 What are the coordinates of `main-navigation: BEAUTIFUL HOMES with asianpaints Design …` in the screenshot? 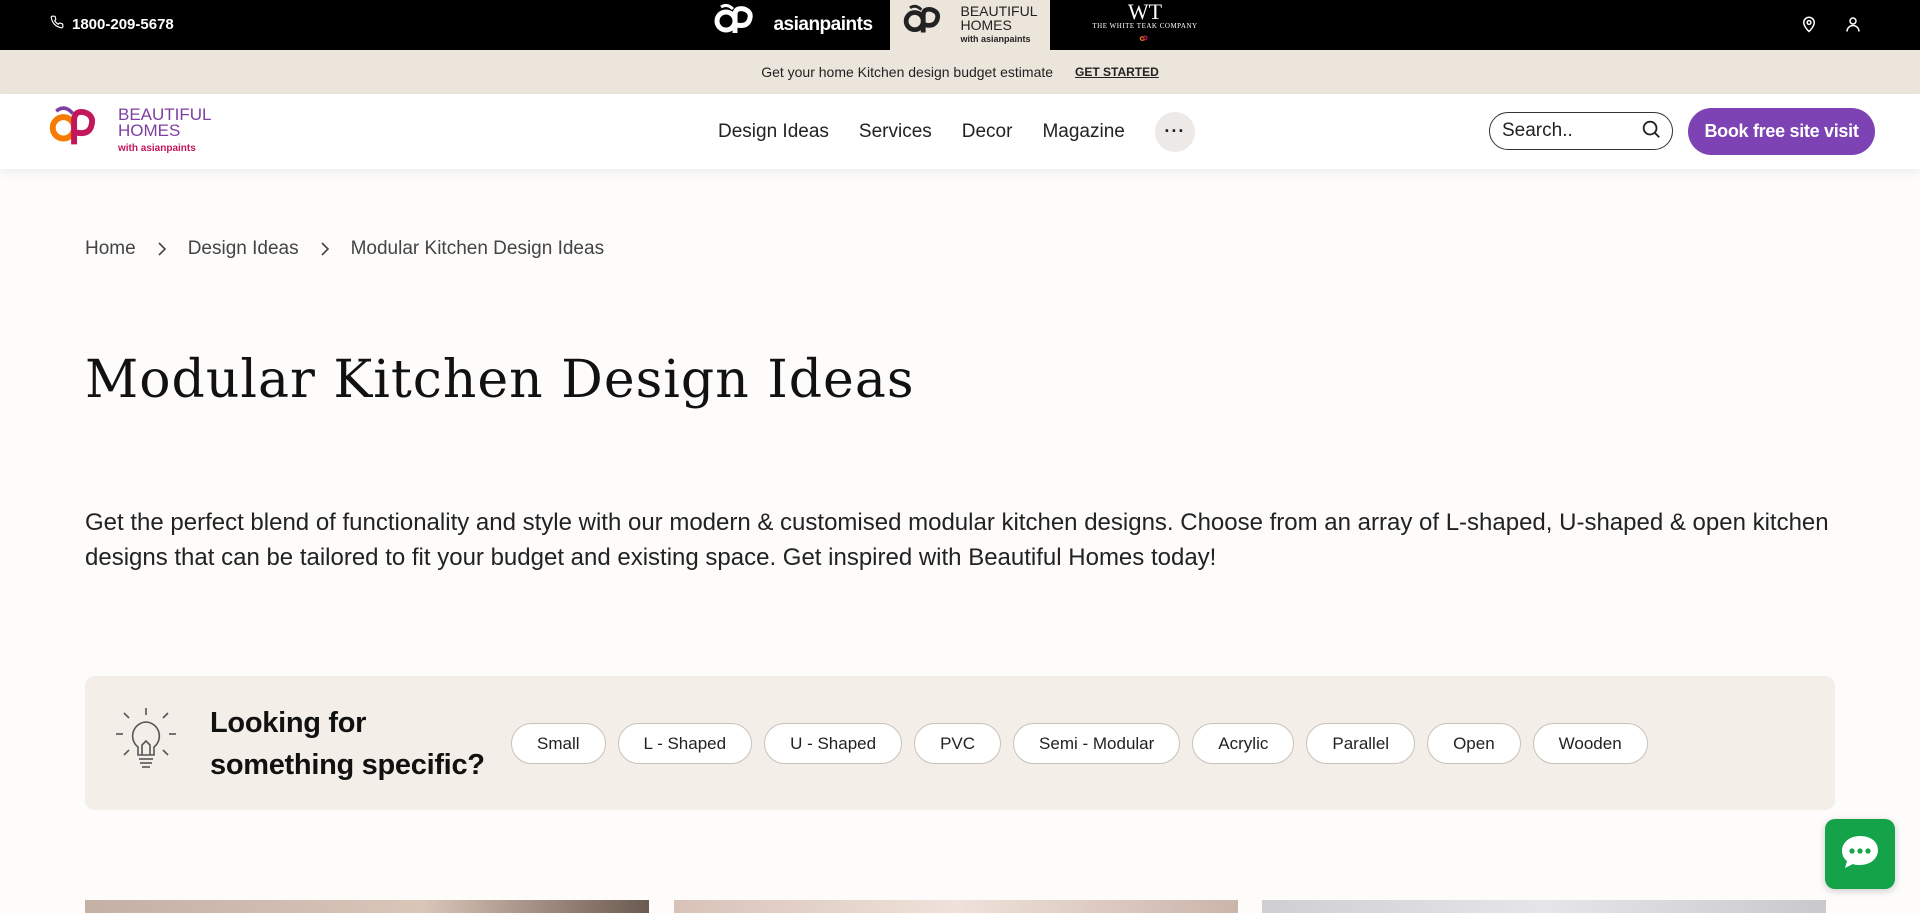 It's located at (960, 131).